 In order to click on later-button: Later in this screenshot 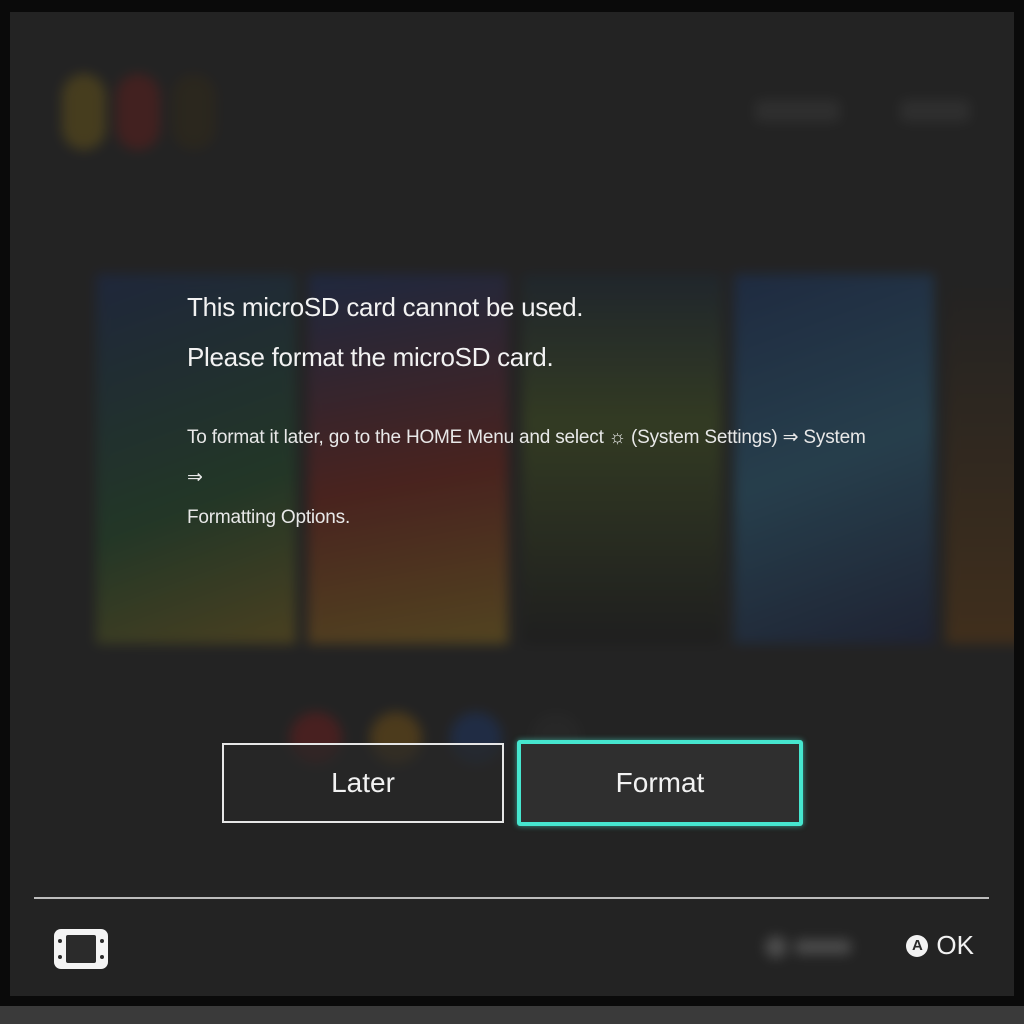, I will do `click(363, 783)`.